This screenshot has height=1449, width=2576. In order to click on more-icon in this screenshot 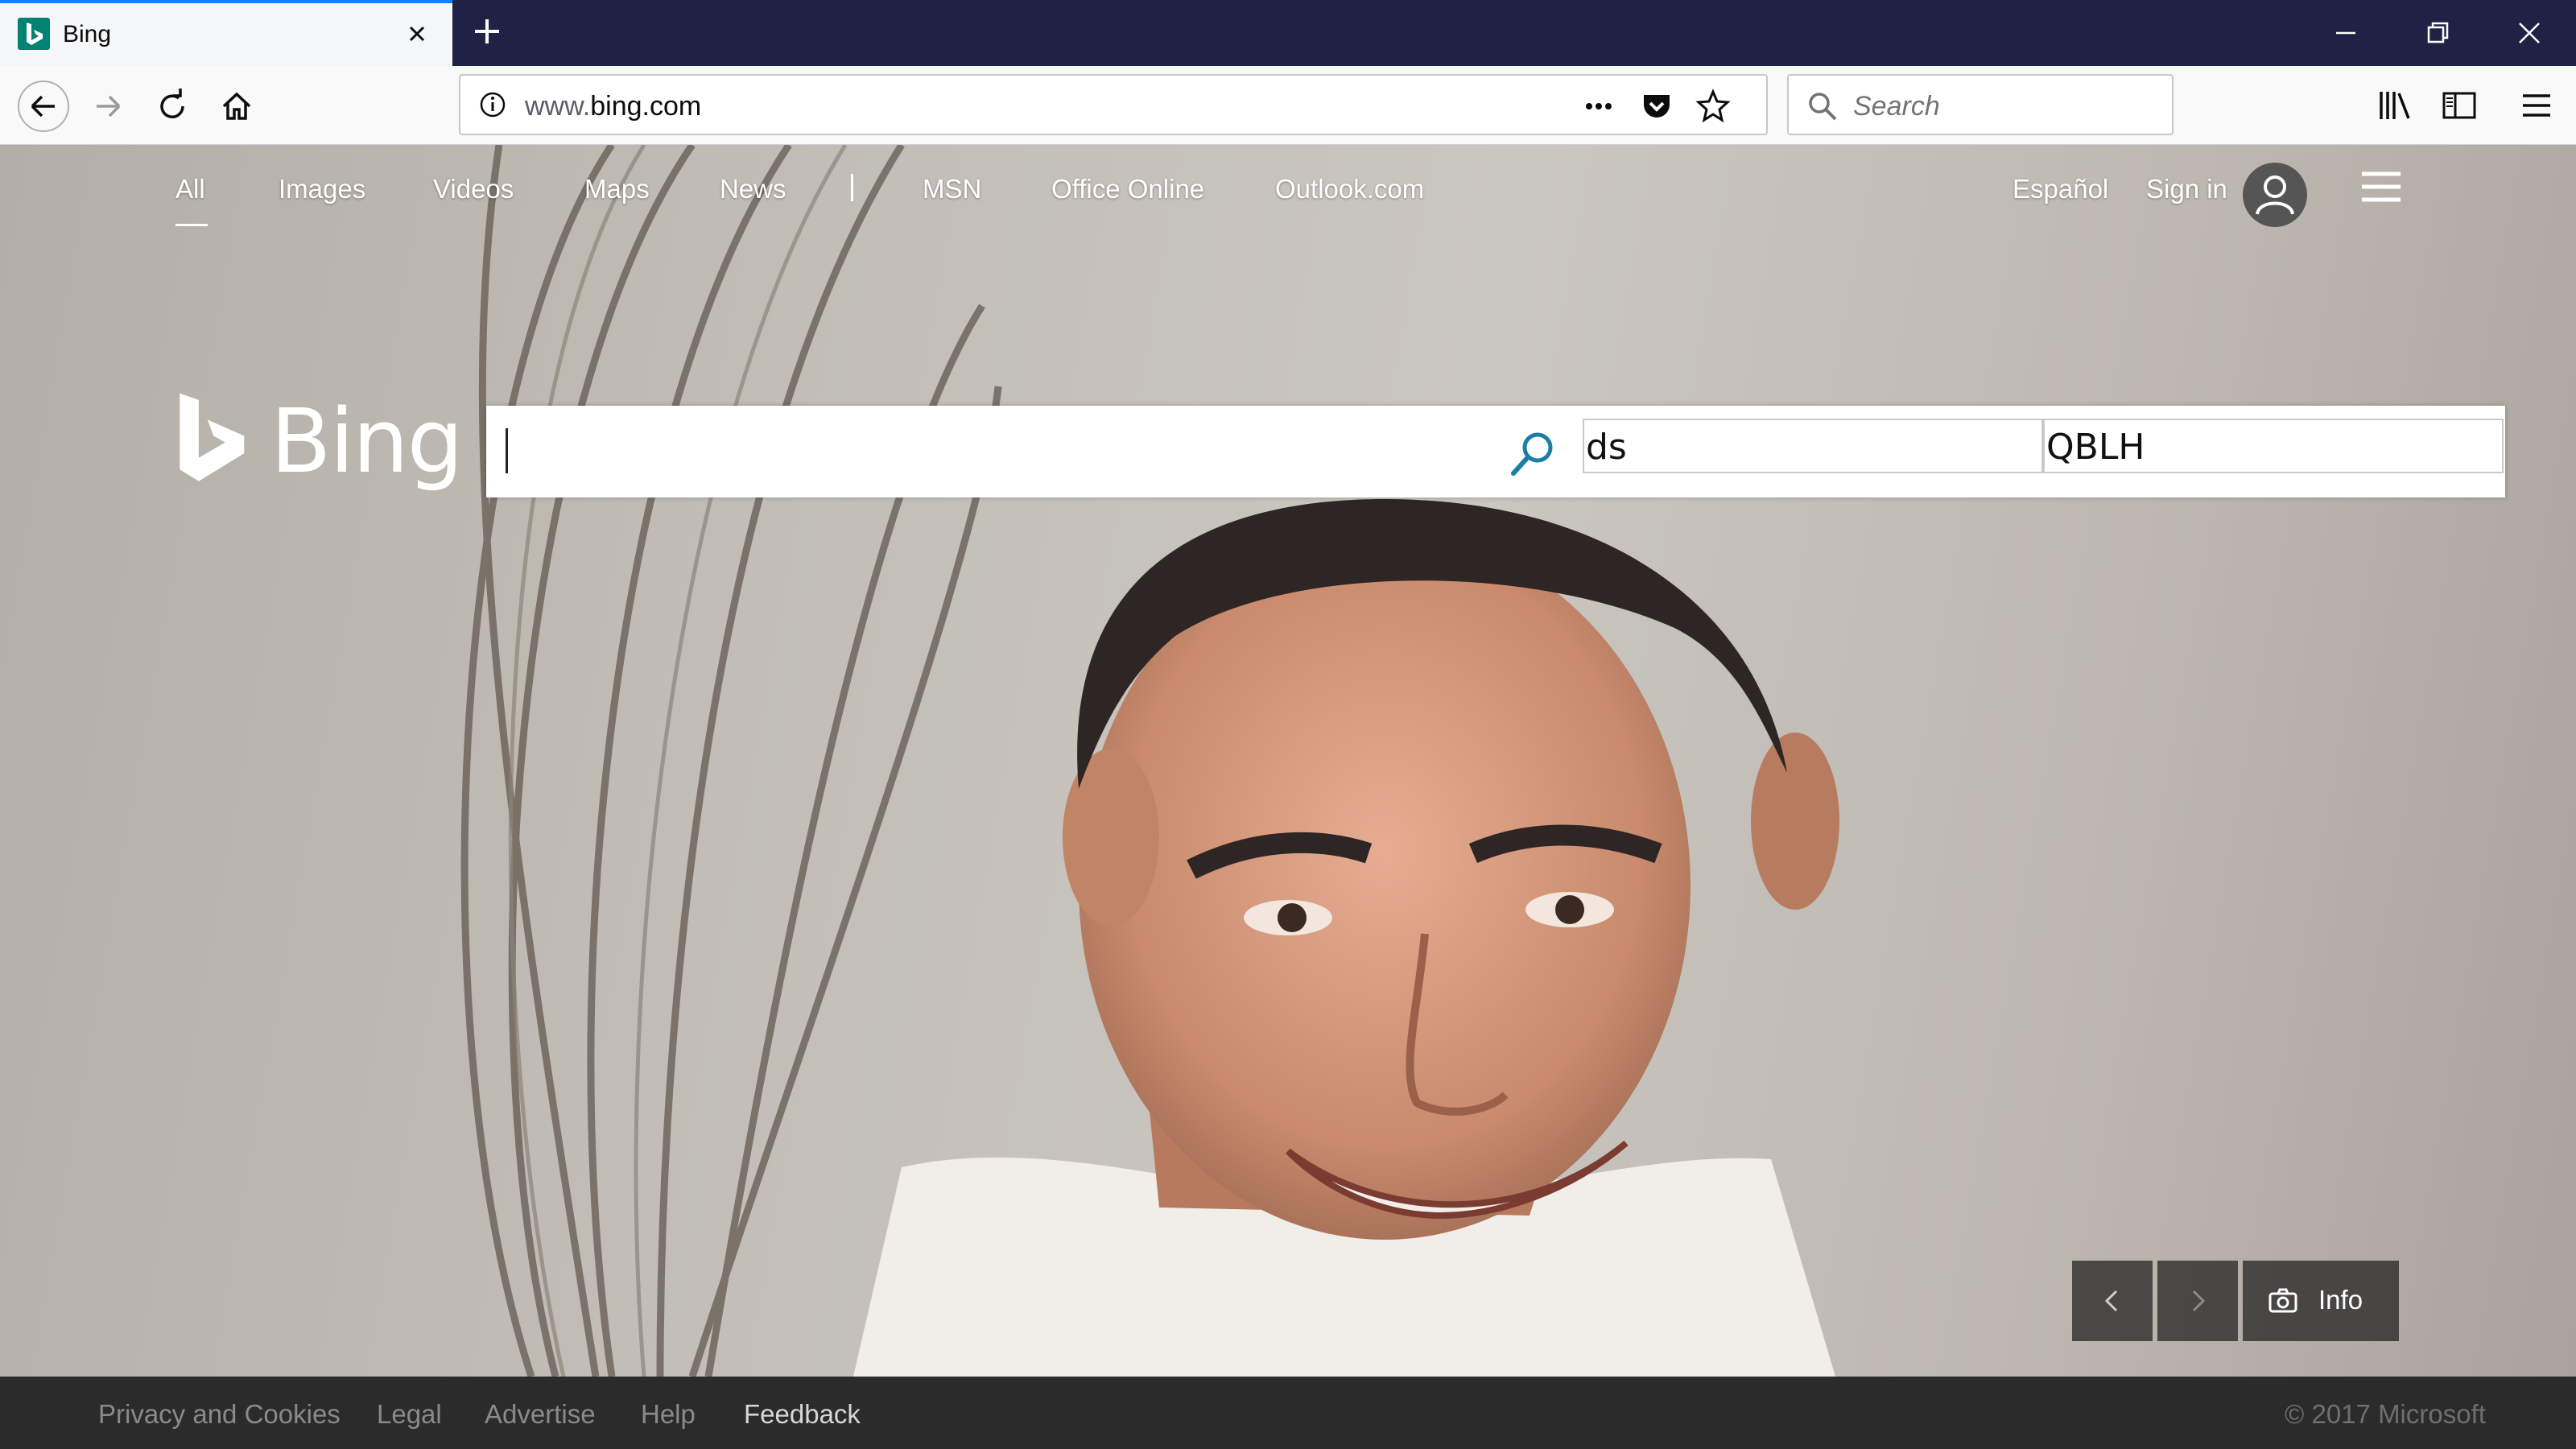, I will do `click(1598, 106)`.